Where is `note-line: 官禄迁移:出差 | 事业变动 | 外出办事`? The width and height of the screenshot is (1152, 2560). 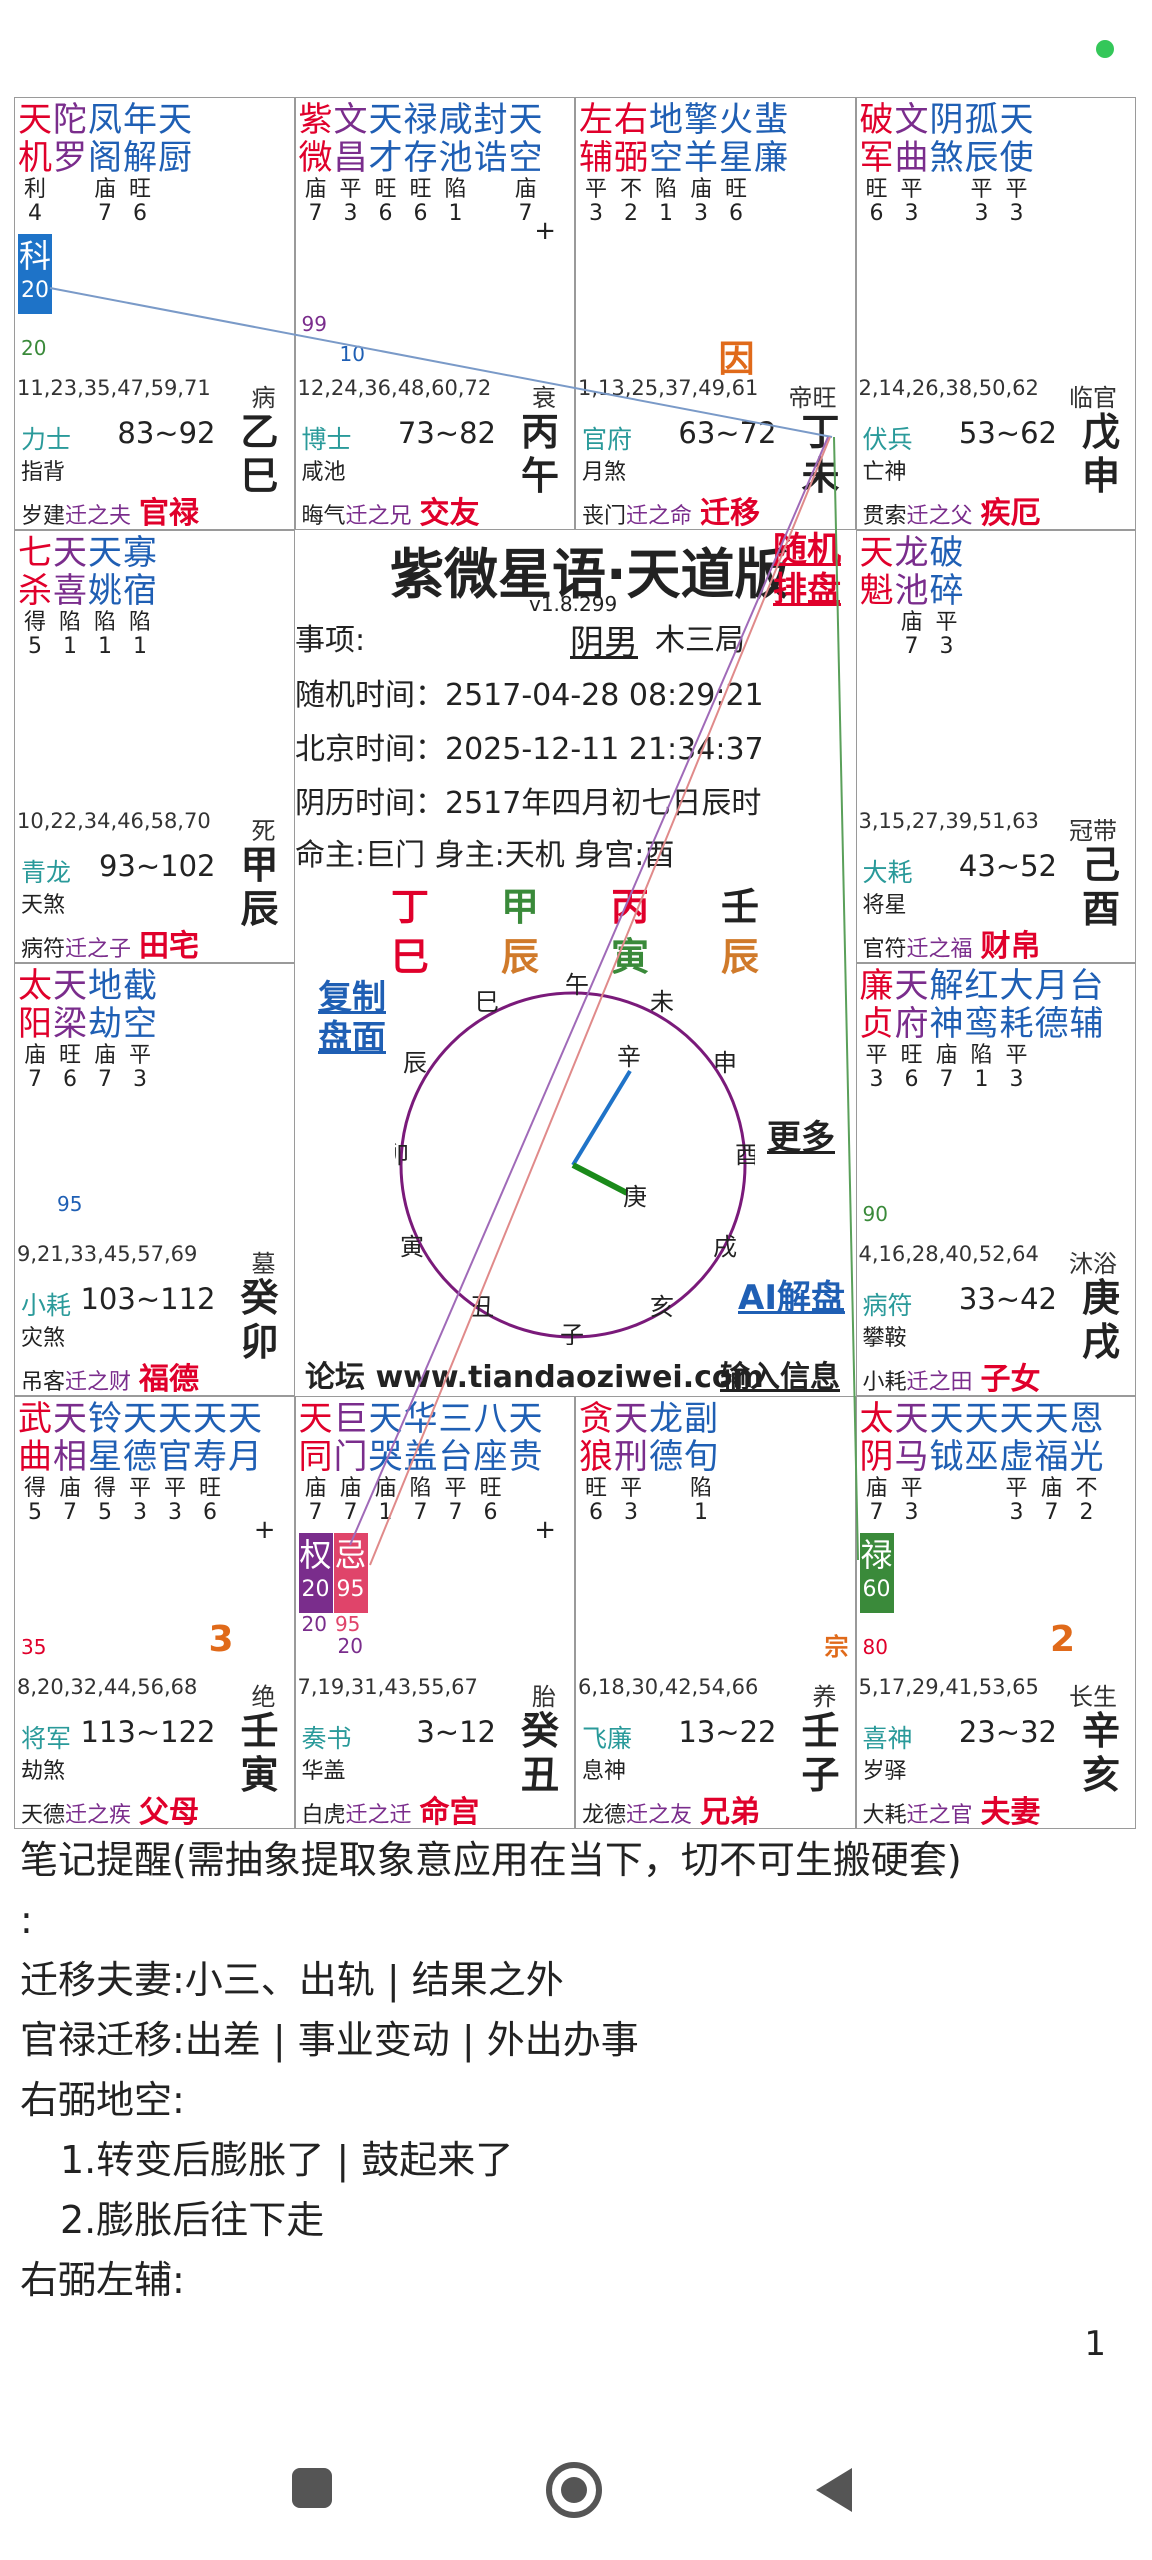
note-line: 官禄迁移:出差 | 事业变动 | 外出办事 is located at coordinates (329, 2040).